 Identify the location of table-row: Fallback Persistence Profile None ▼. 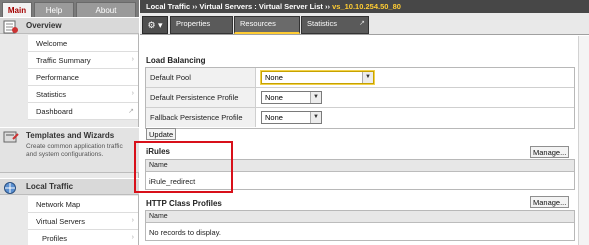
(360, 118).